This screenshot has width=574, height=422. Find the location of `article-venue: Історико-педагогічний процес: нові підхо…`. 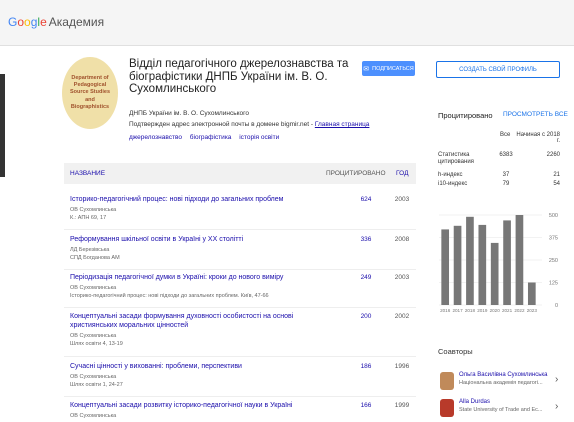

article-venue: Історико-педагогічний процес: нові підхо… is located at coordinates (169, 296).